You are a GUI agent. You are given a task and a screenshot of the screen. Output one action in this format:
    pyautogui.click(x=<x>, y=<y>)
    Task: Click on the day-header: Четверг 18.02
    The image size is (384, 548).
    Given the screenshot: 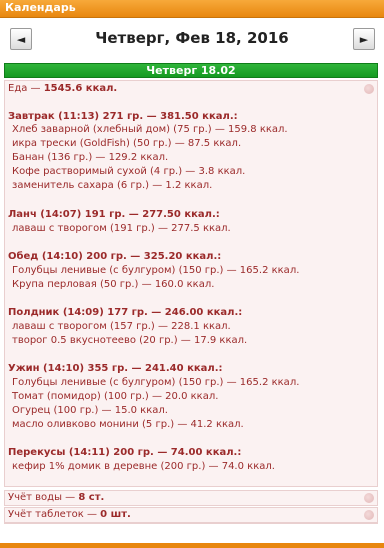 What is the action you would take?
    pyautogui.click(x=191, y=70)
    